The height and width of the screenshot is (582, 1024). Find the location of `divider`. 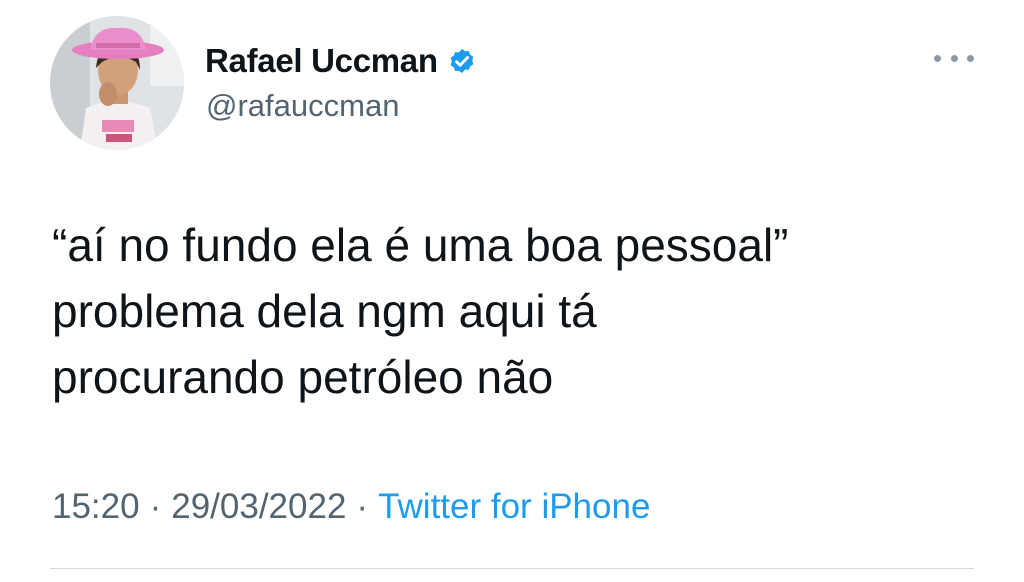

divider is located at coordinates (512, 568).